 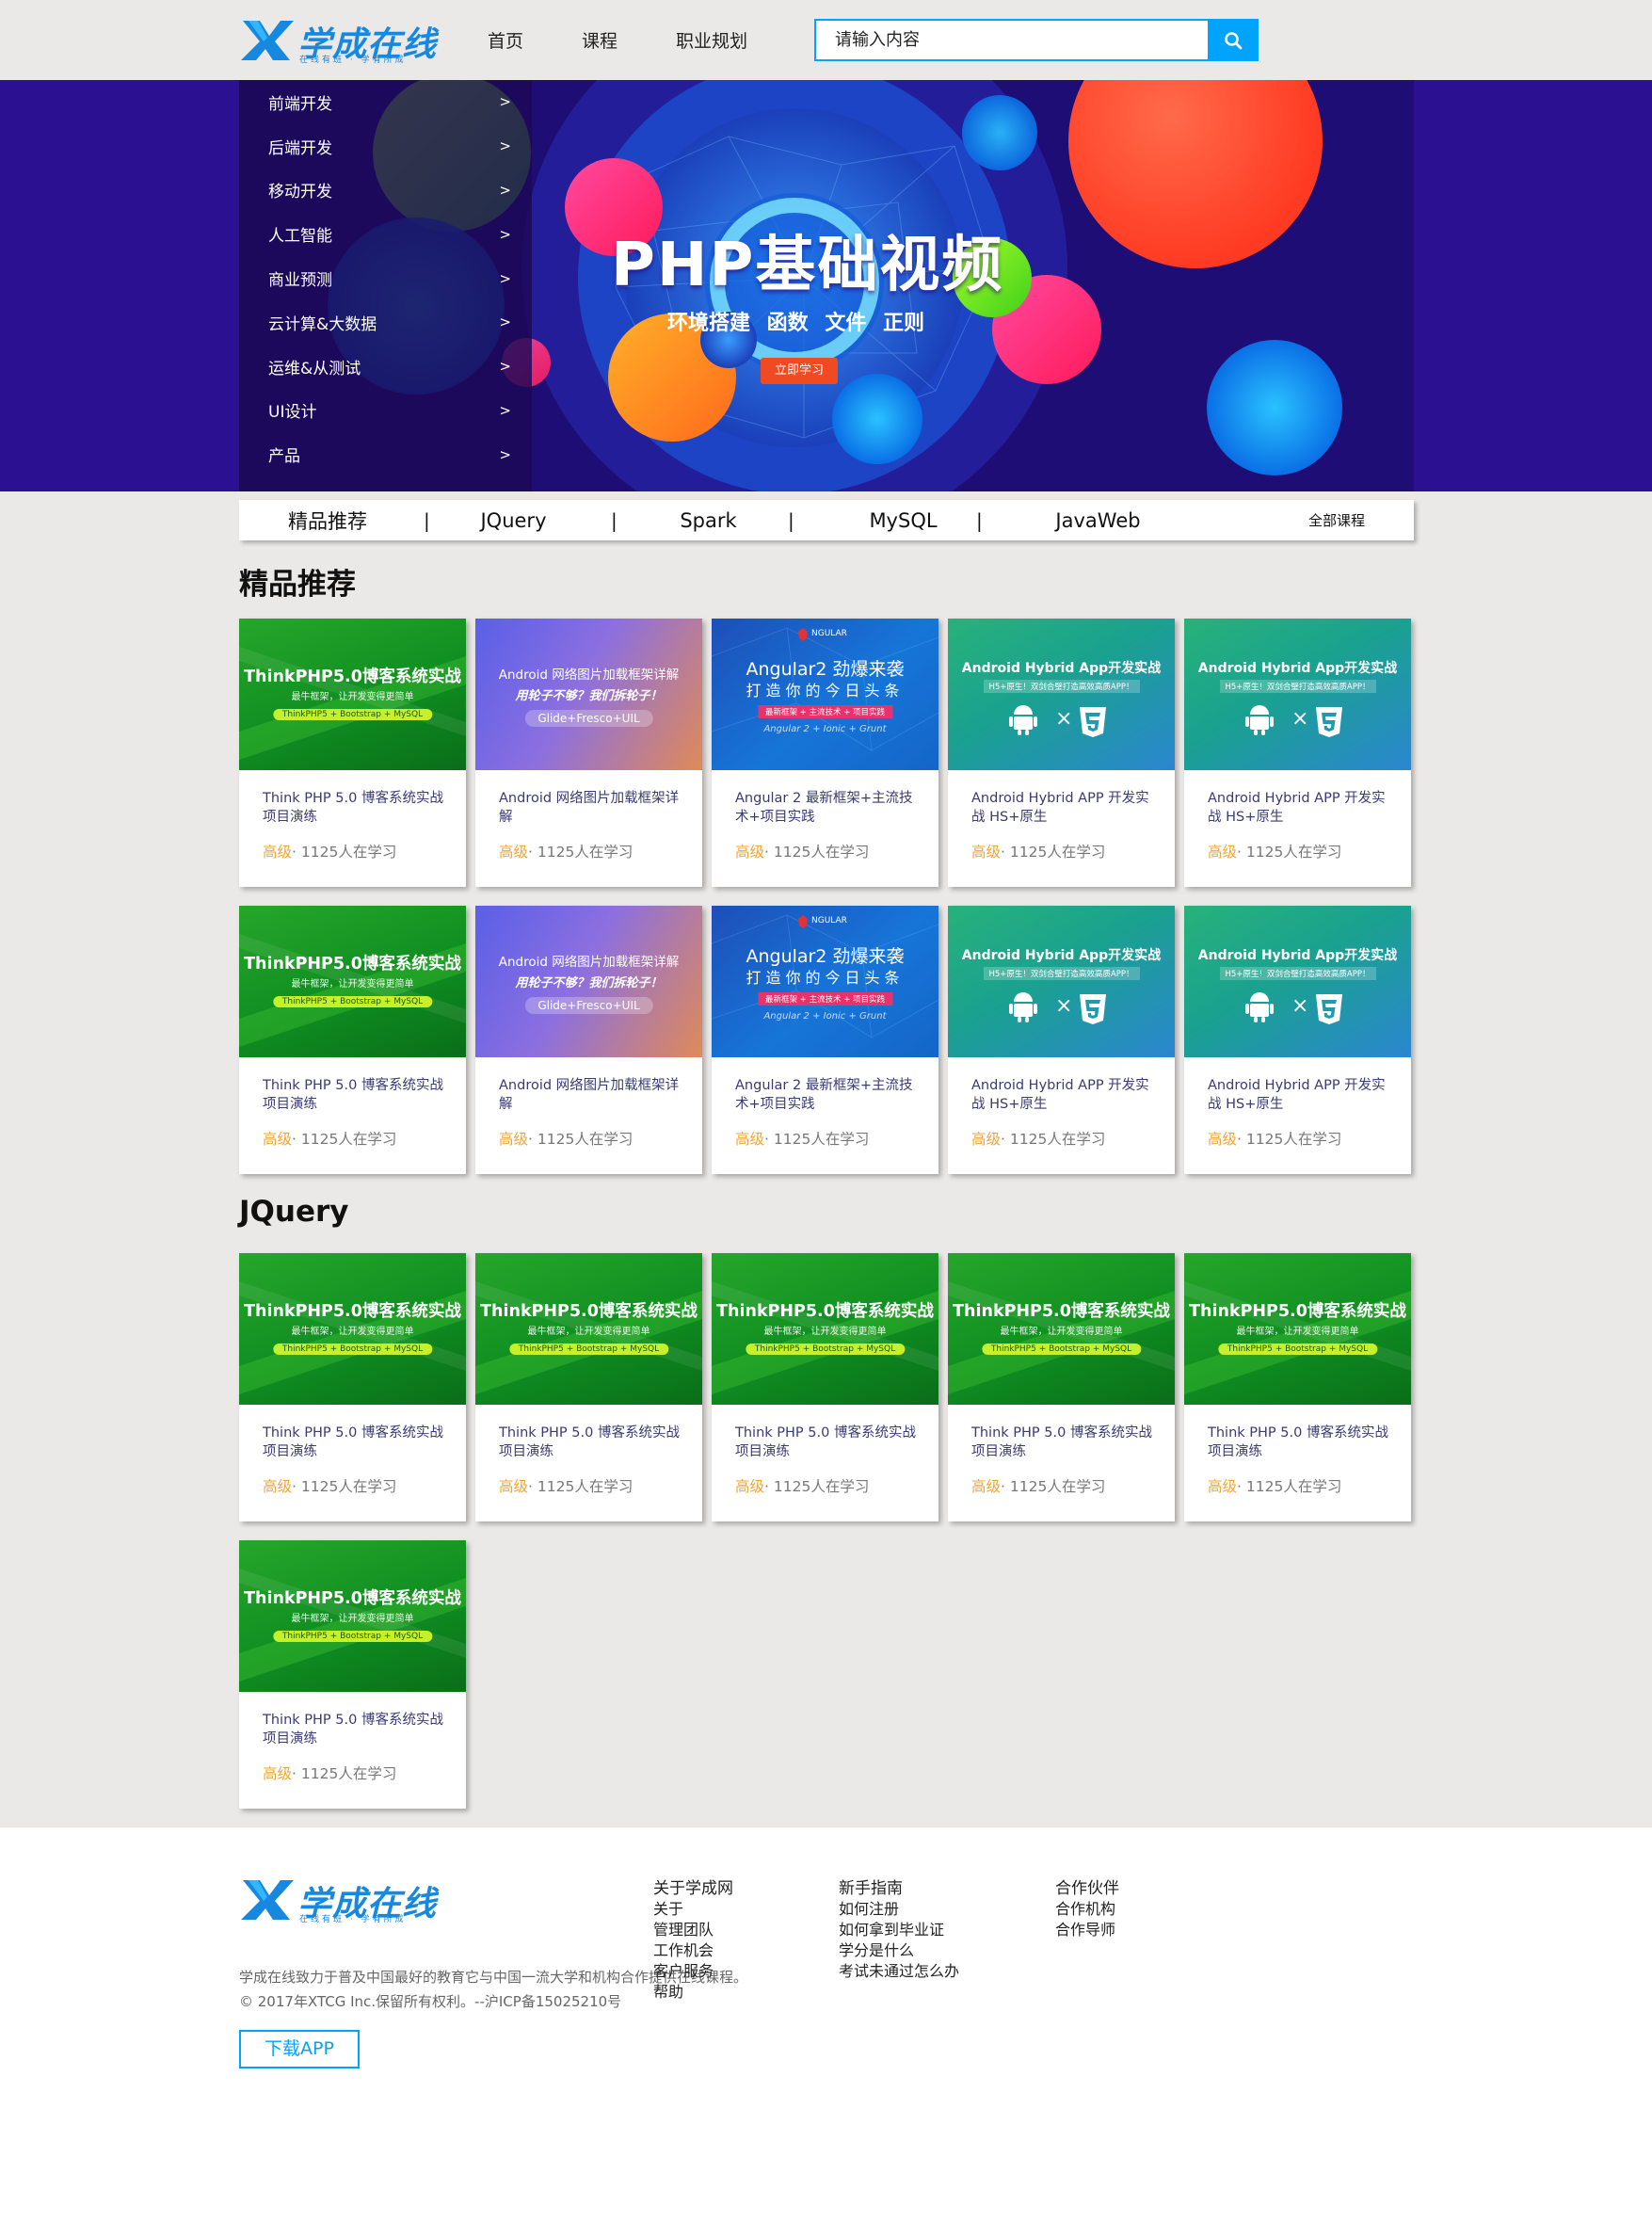 I want to click on tab-javaweb: JavaWeb, so click(x=1098, y=520).